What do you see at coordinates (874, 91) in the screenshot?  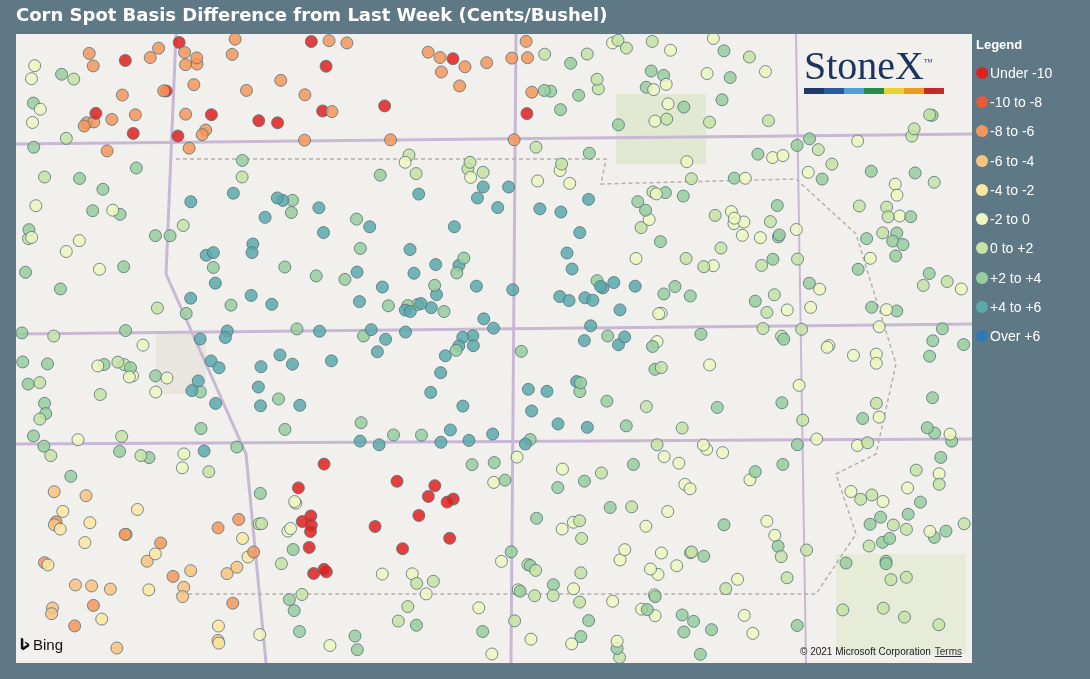 I see `logo-stripe-icon` at bounding box center [874, 91].